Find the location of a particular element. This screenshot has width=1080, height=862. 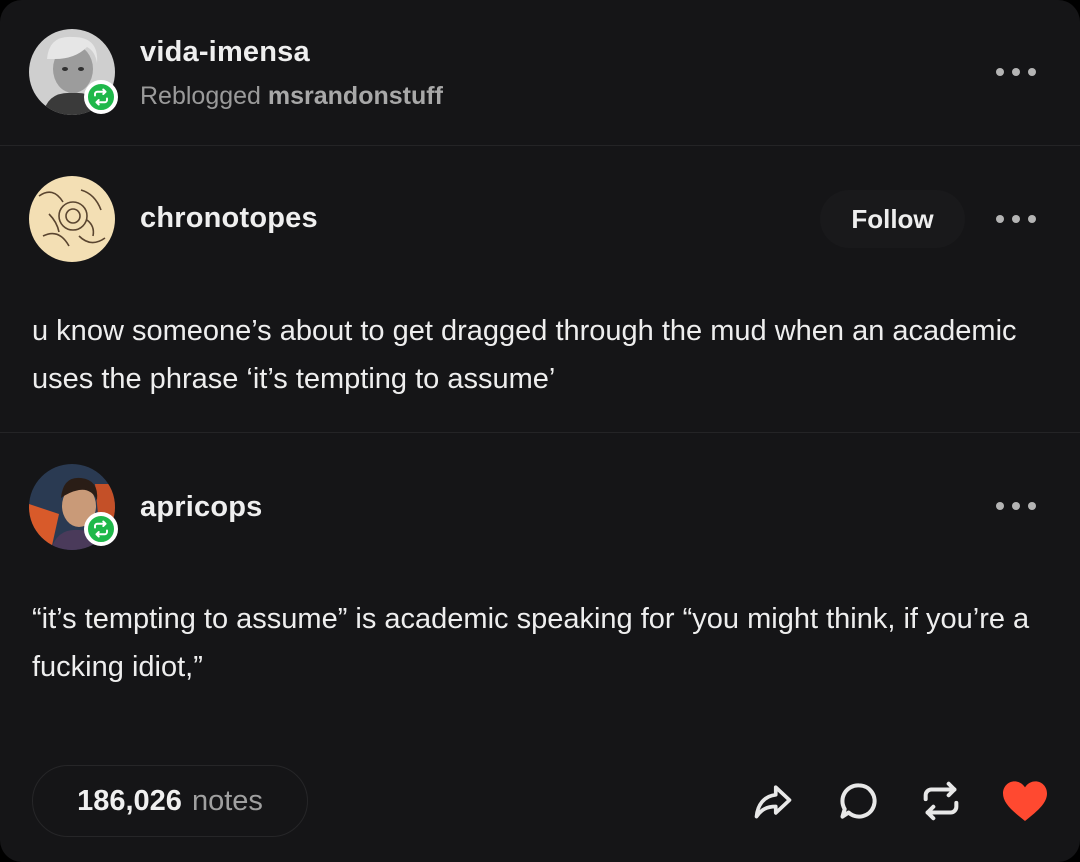

chronotopes-avatar is located at coordinates (72, 219).